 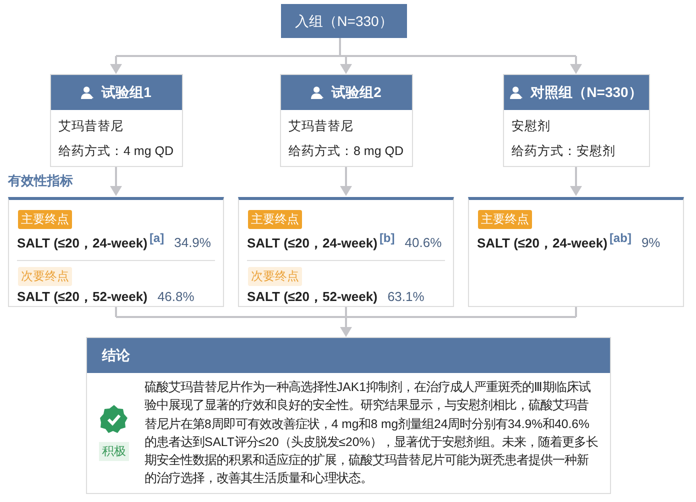 What do you see at coordinates (116, 151) in the screenshot?
I see `dosing-text: 给药方式：4 mg QD` at bounding box center [116, 151].